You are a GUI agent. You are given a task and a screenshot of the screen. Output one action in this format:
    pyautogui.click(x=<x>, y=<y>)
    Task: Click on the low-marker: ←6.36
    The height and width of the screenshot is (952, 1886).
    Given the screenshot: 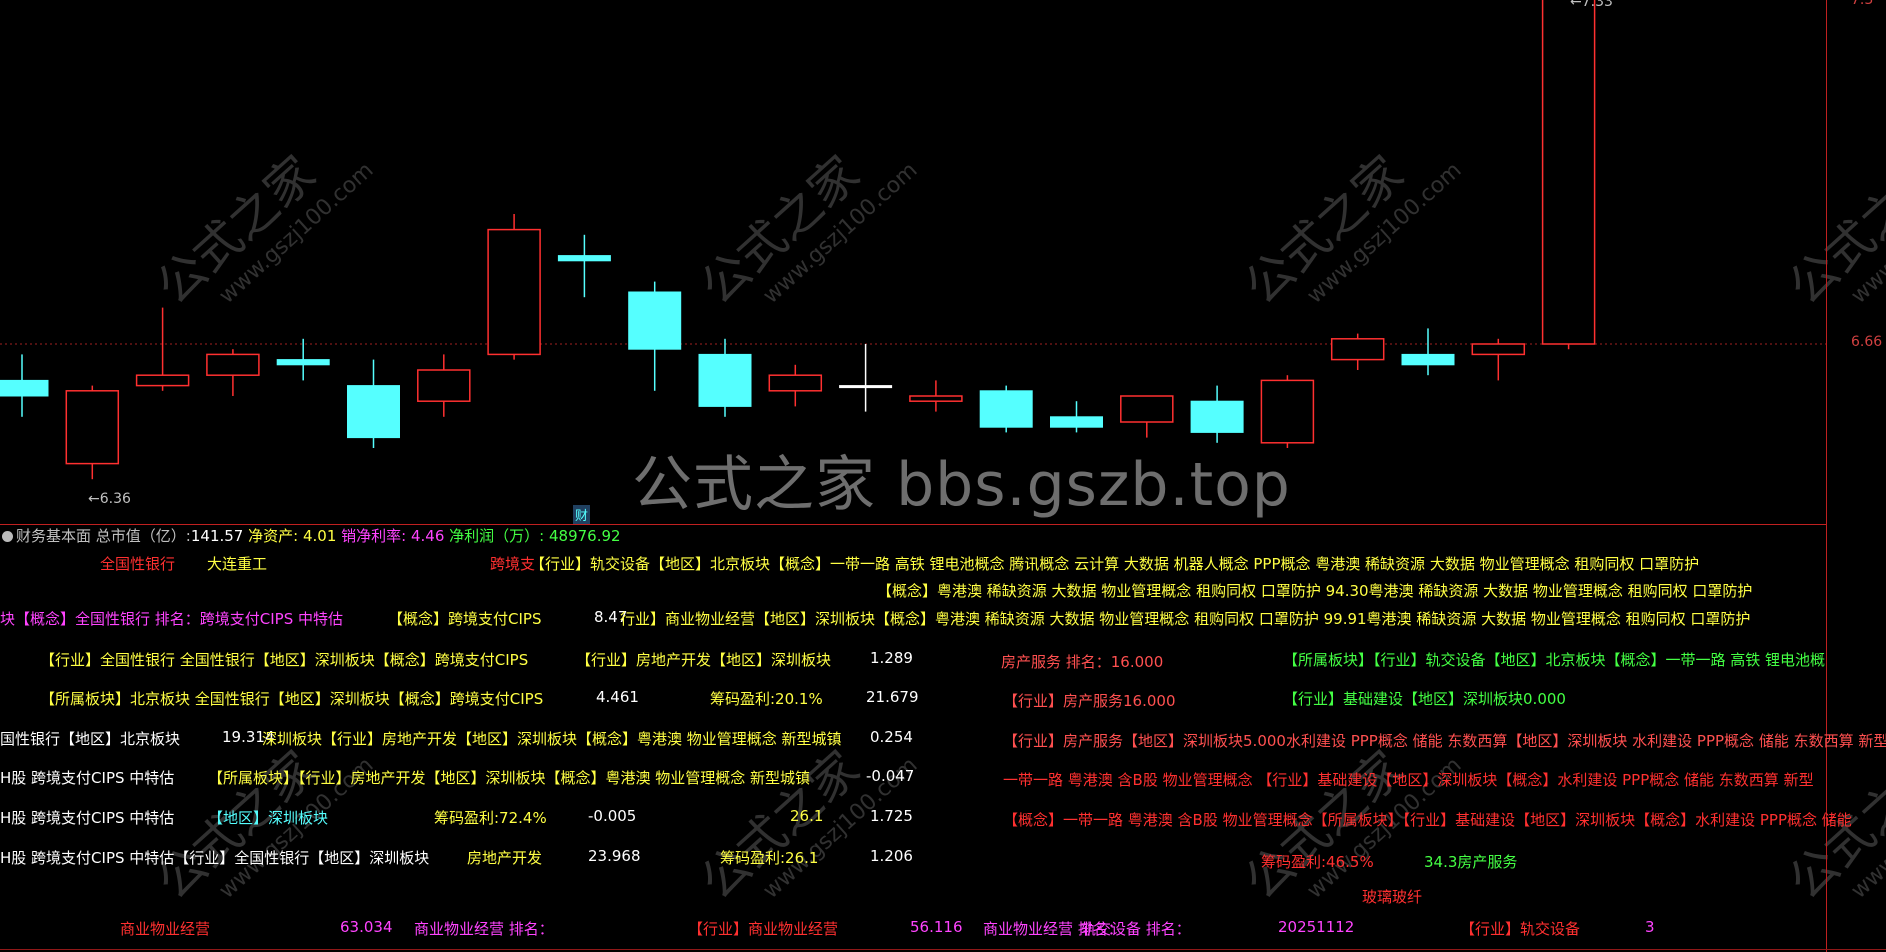 What is the action you would take?
    pyautogui.click(x=109, y=499)
    